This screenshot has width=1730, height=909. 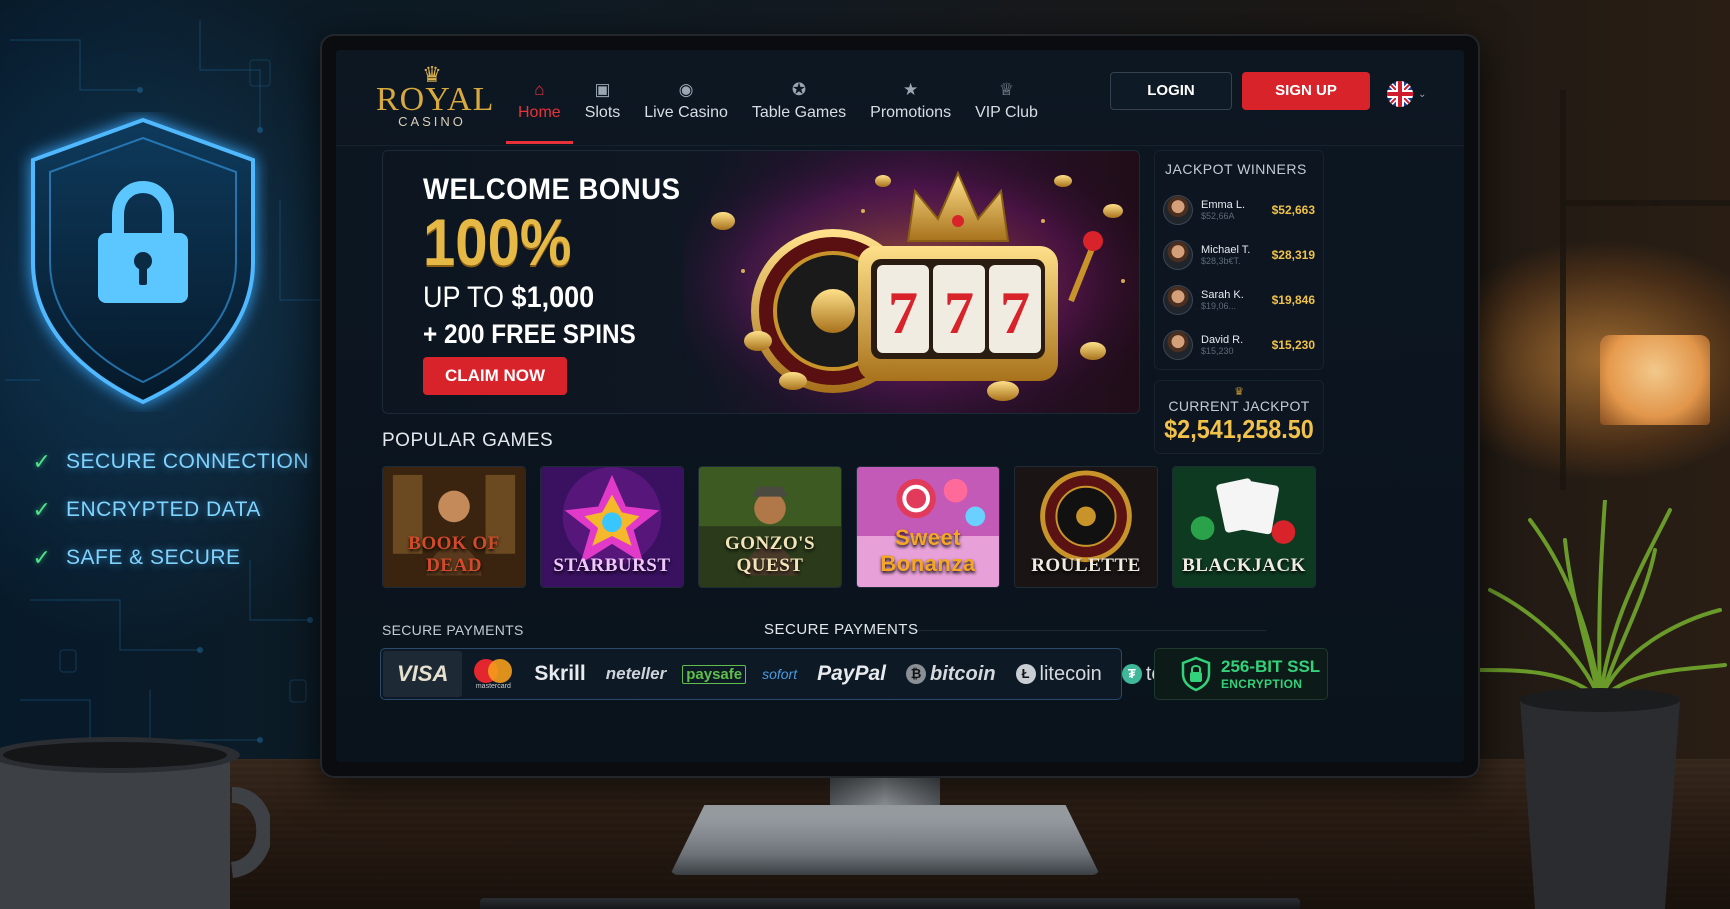 What do you see at coordinates (780, 674) in the screenshot?
I see `sofort-logo: sofort` at bounding box center [780, 674].